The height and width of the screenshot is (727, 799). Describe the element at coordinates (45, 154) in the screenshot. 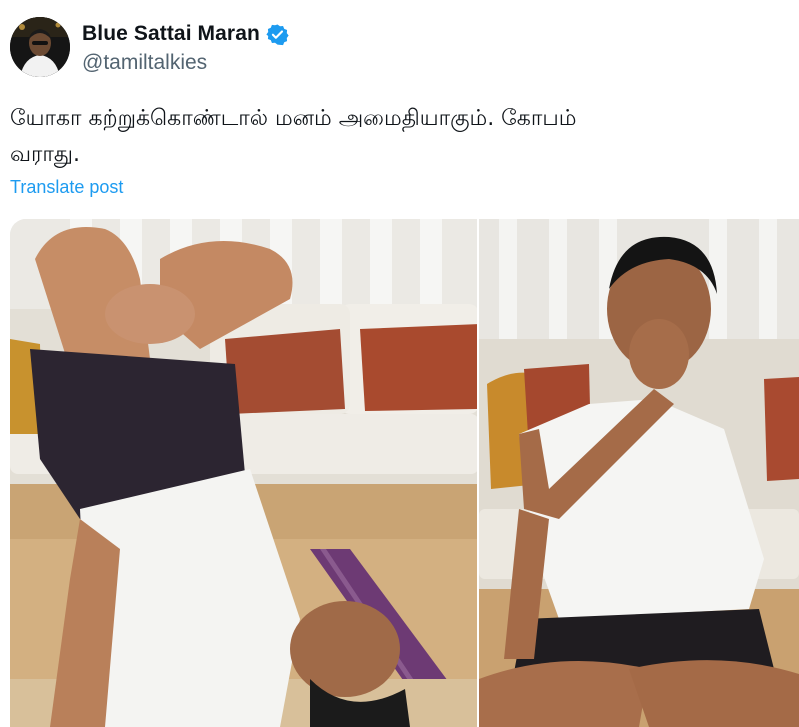

I see `post-text-line-2: வராது.` at that location.